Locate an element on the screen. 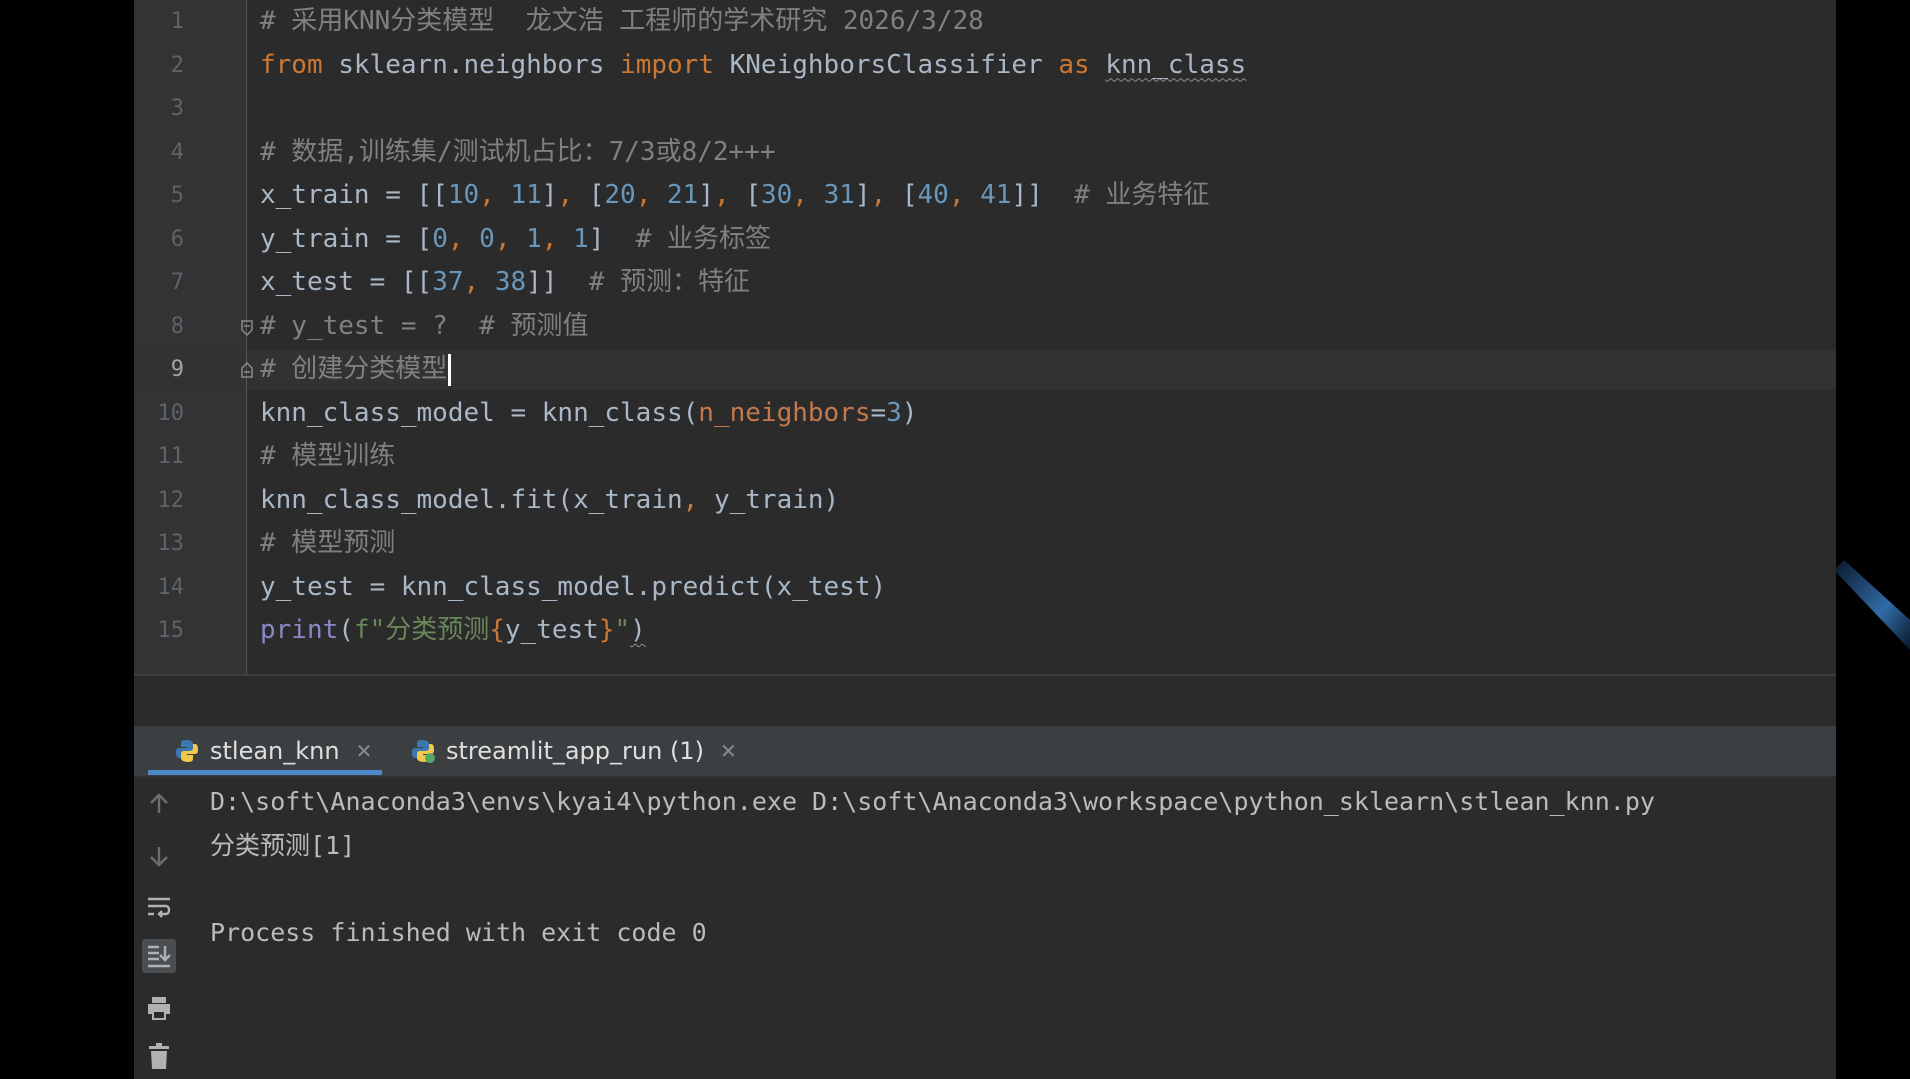 This screenshot has height=1079, width=1910. code-line: x_test = [[37, 38]] # 预测：特征 is located at coordinates (505, 283).